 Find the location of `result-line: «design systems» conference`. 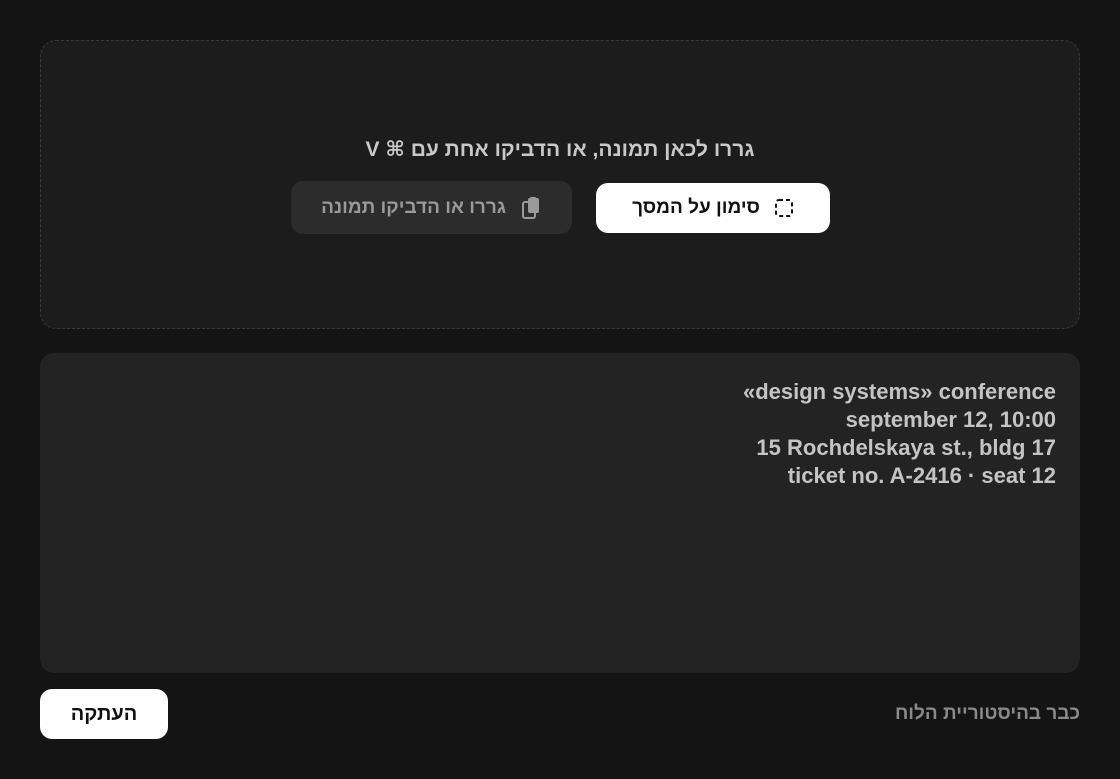

result-line: «design systems» conference is located at coordinates (899, 391).